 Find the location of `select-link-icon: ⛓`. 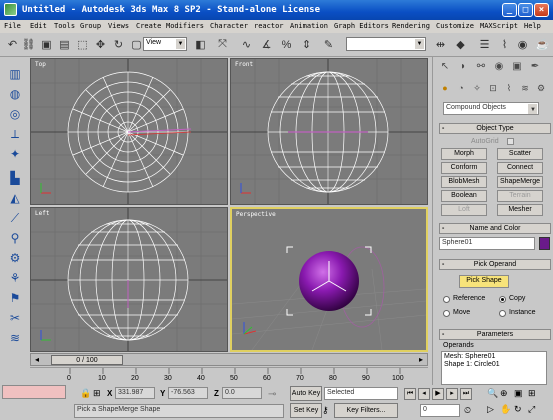

select-link-icon: ⛓ is located at coordinates (28, 44).